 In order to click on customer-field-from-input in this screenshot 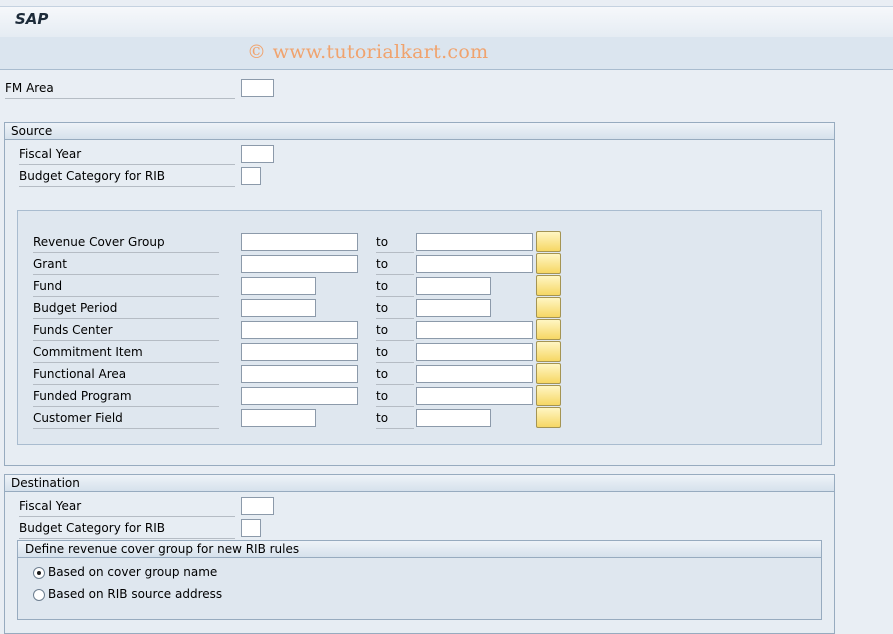, I will do `click(278, 418)`.